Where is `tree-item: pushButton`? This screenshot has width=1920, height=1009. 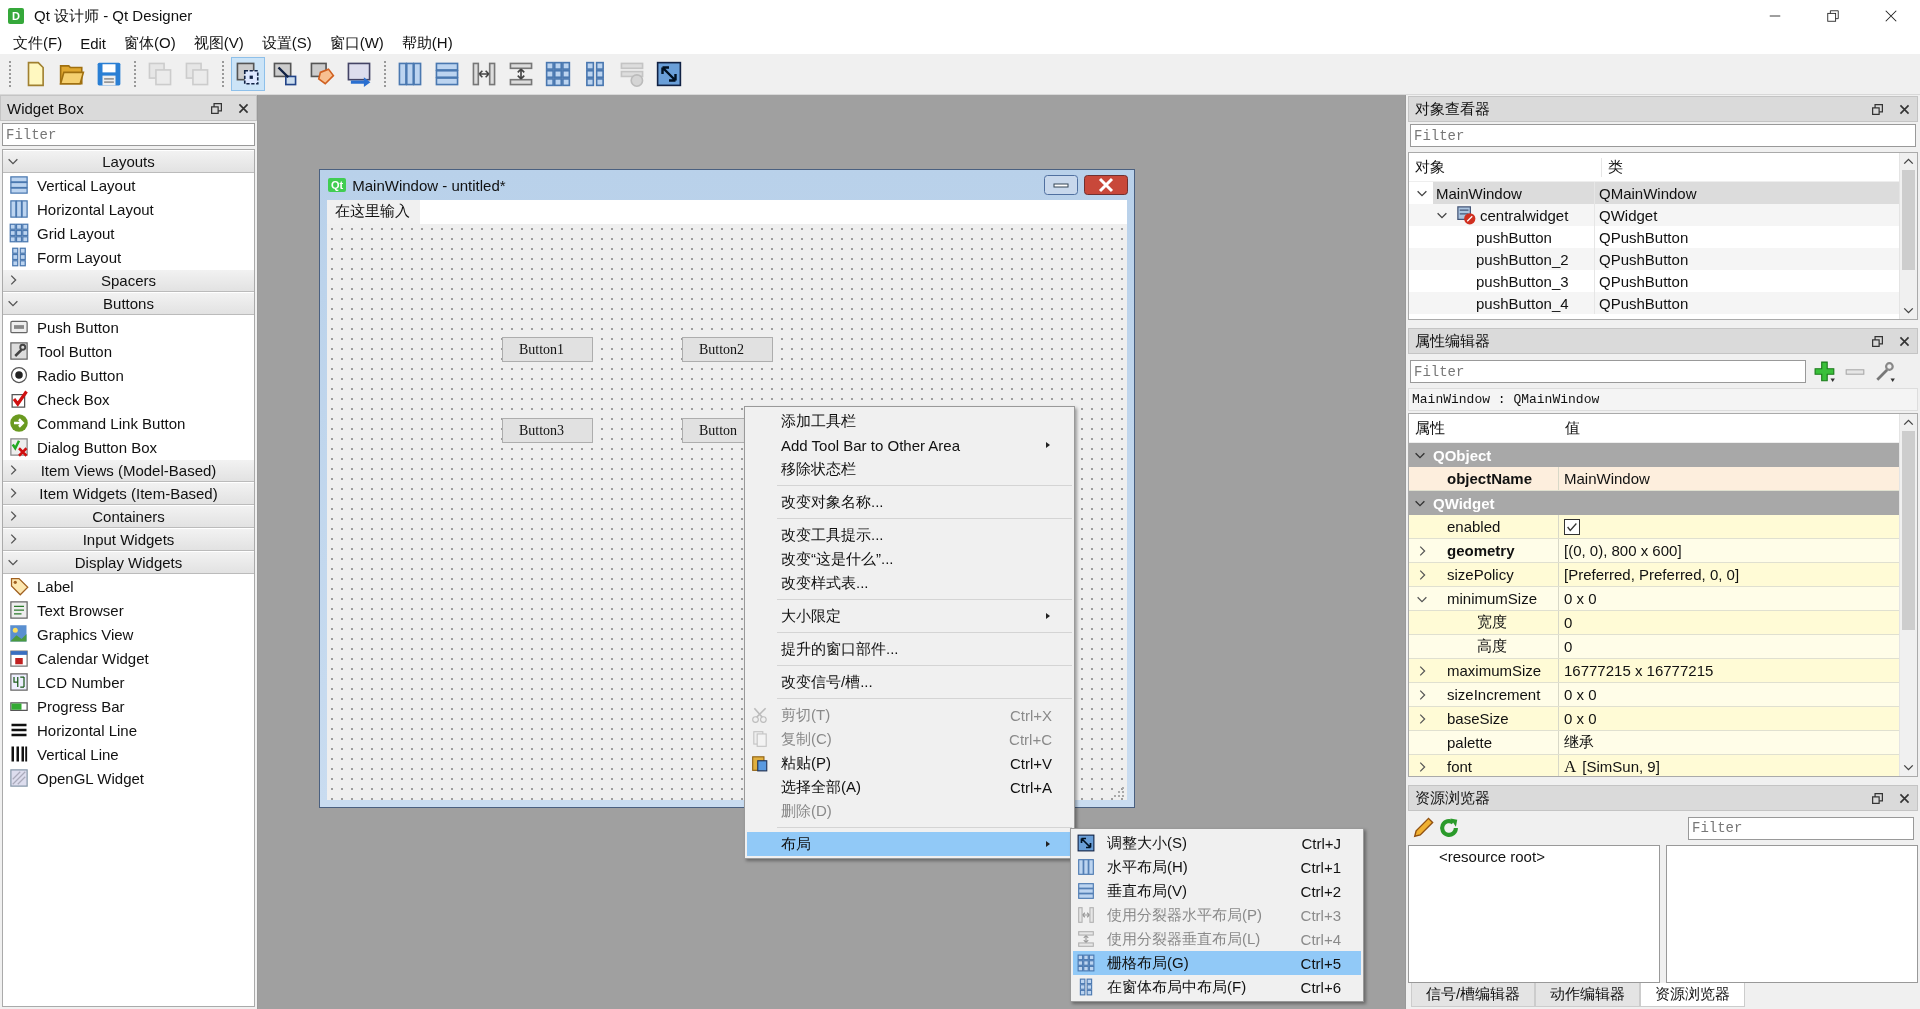 tree-item: pushButton is located at coordinates (1533, 237).